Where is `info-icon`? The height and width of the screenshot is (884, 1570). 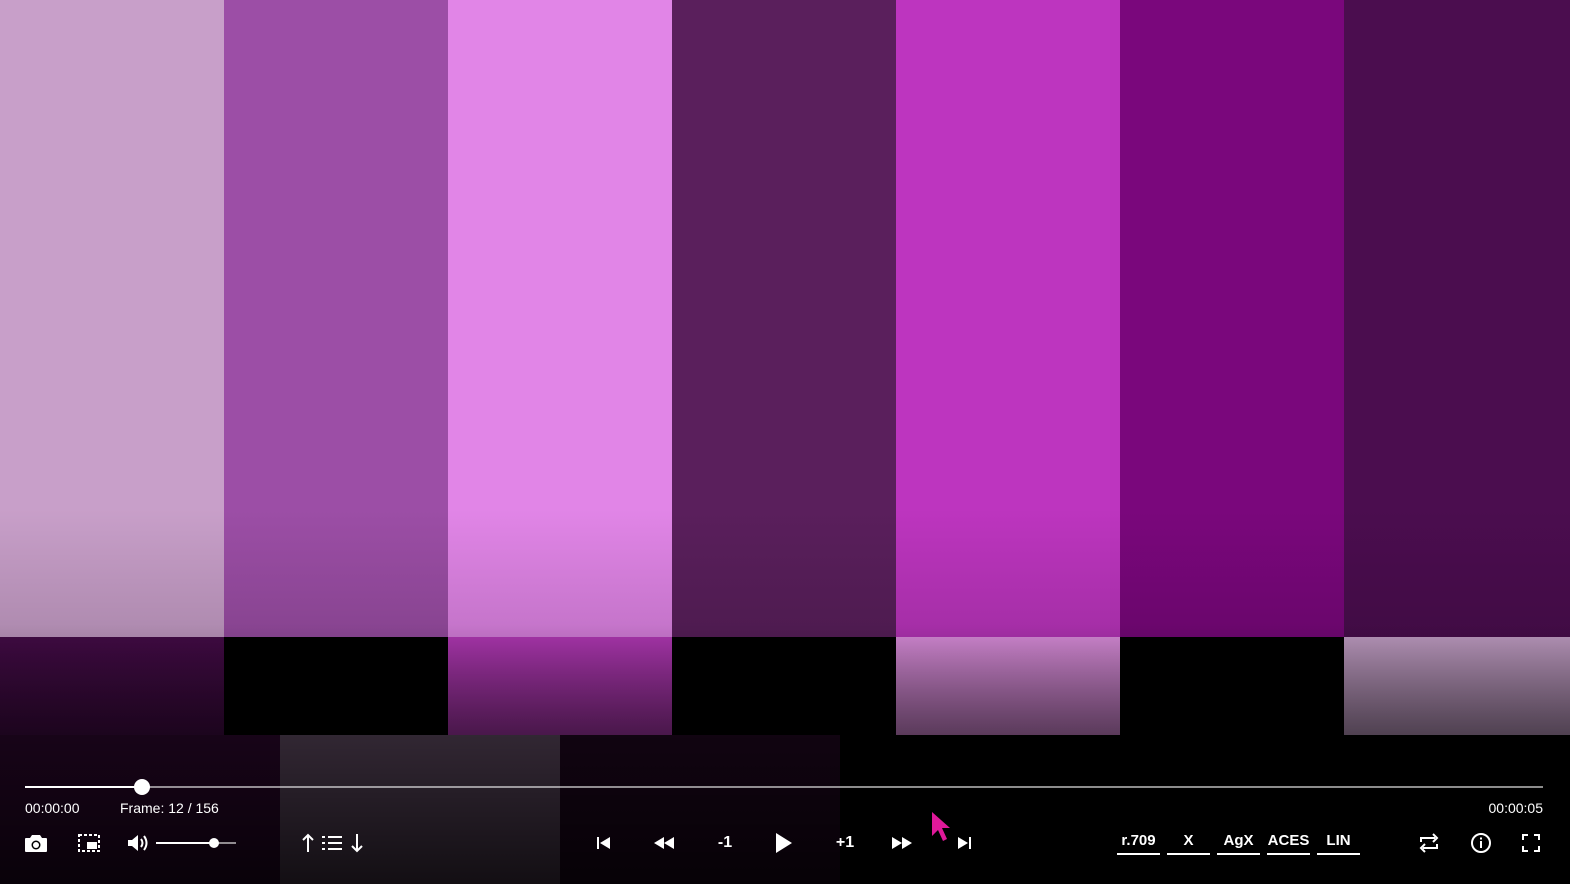 info-icon is located at coordinates (1481, 843).